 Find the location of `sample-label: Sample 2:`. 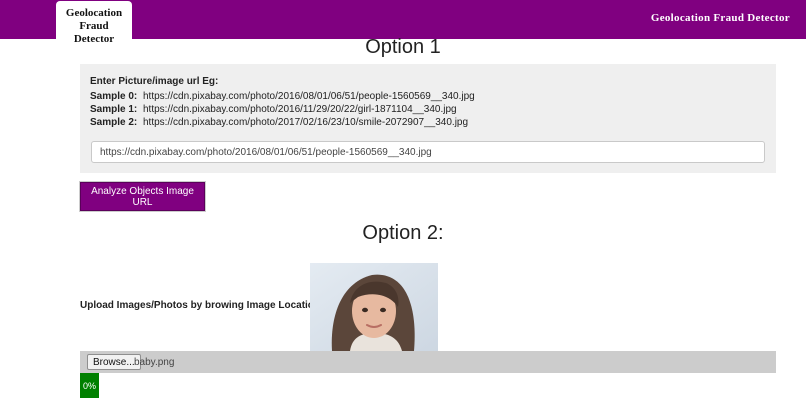

sample-label: Sample 2: is located at coordinates (114, 122).